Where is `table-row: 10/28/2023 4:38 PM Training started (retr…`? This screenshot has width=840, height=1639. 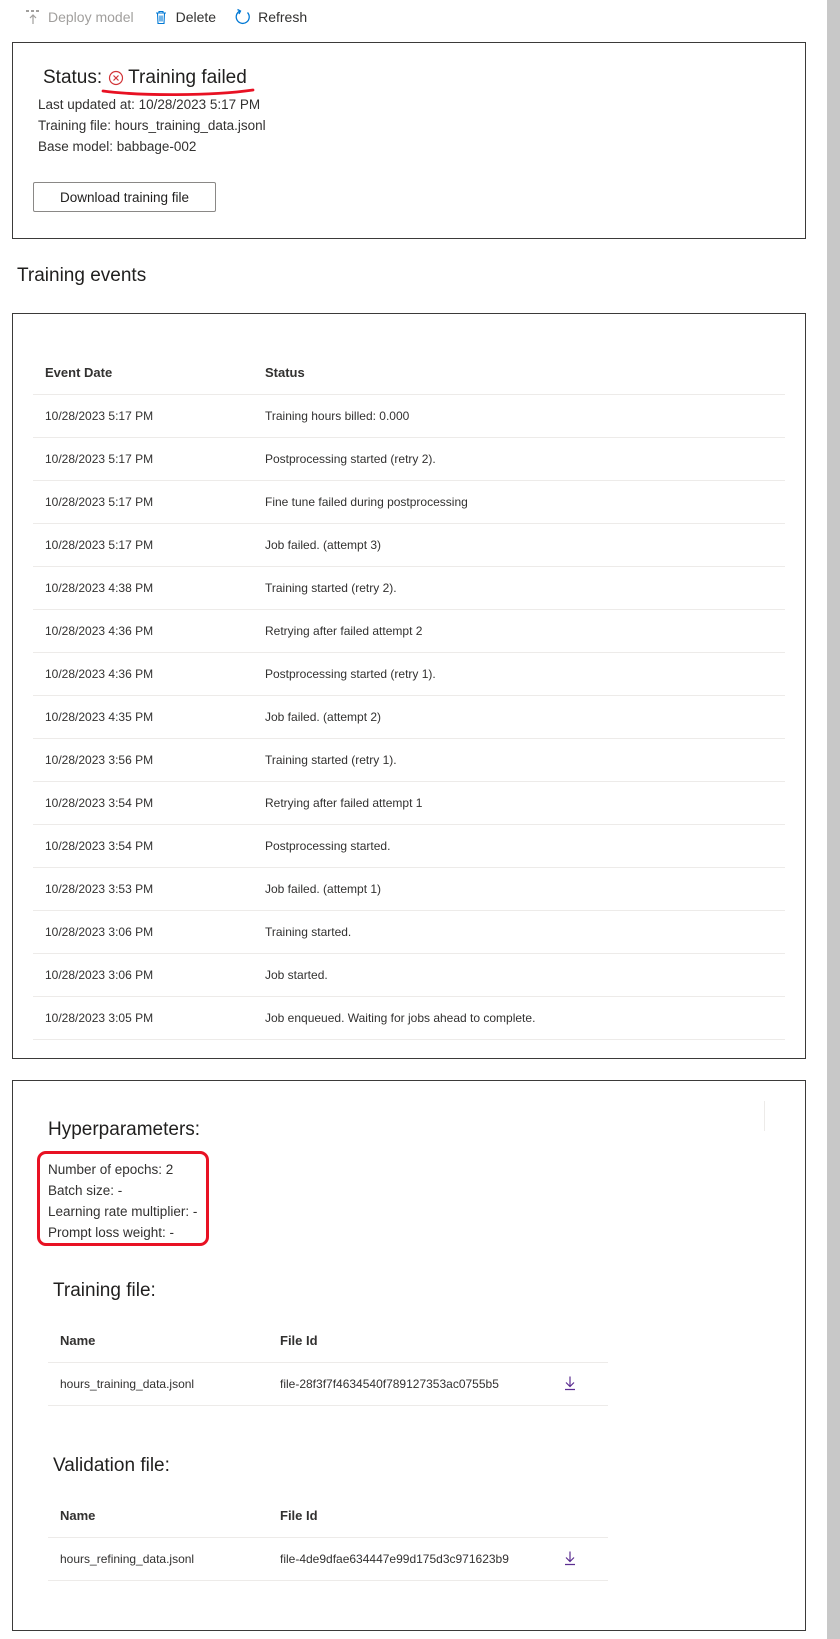 table-row: 10/28/2023 4:38 PM Training started (retr… is located at coordinates (409, 588).